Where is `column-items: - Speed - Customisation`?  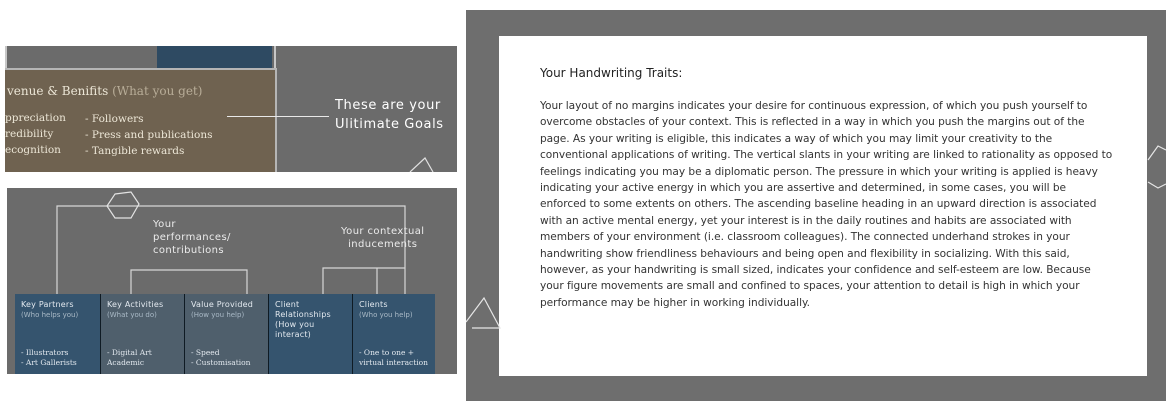
column-items: - Speed - Customisation is located at coordinates (220, 358).